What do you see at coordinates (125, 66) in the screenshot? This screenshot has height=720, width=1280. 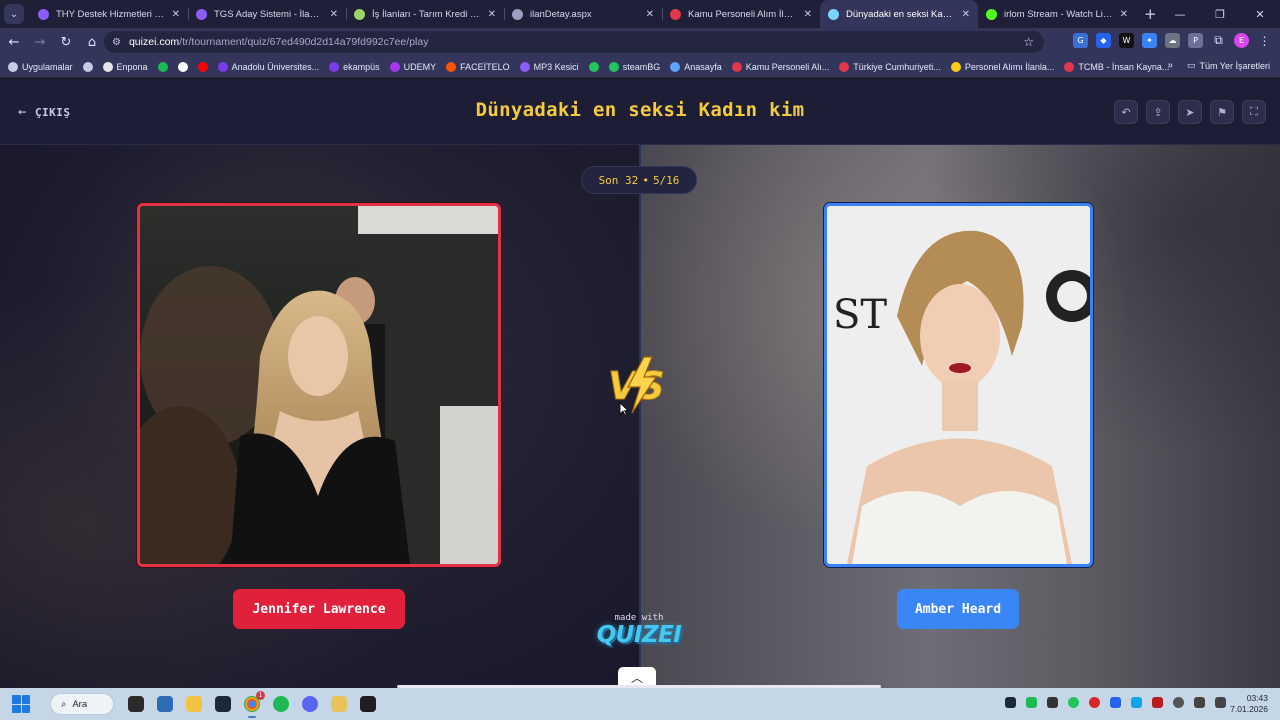 I see `bookmark-item: Enpona` at bounding box center [125, 66].